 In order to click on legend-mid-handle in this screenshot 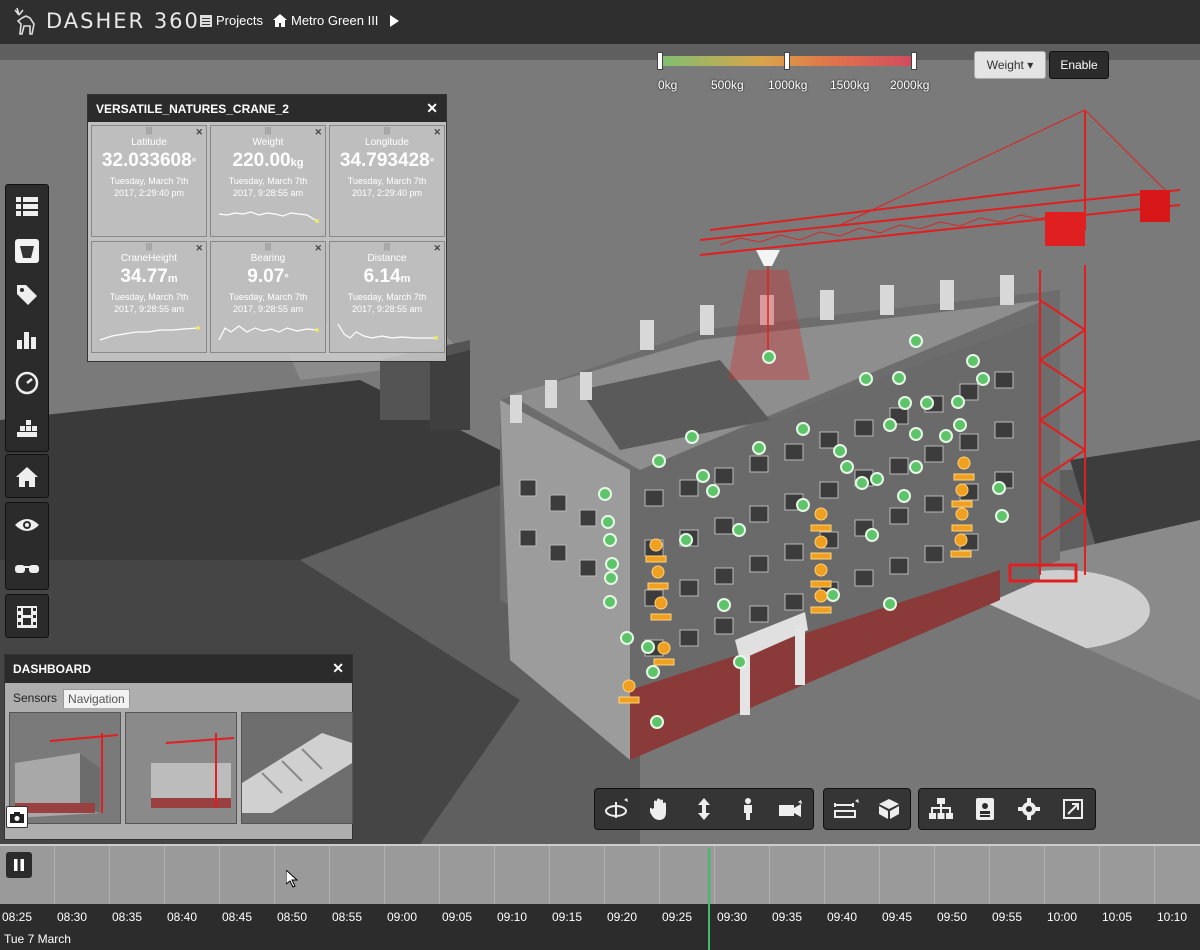, I will do `click(787, 61)`.